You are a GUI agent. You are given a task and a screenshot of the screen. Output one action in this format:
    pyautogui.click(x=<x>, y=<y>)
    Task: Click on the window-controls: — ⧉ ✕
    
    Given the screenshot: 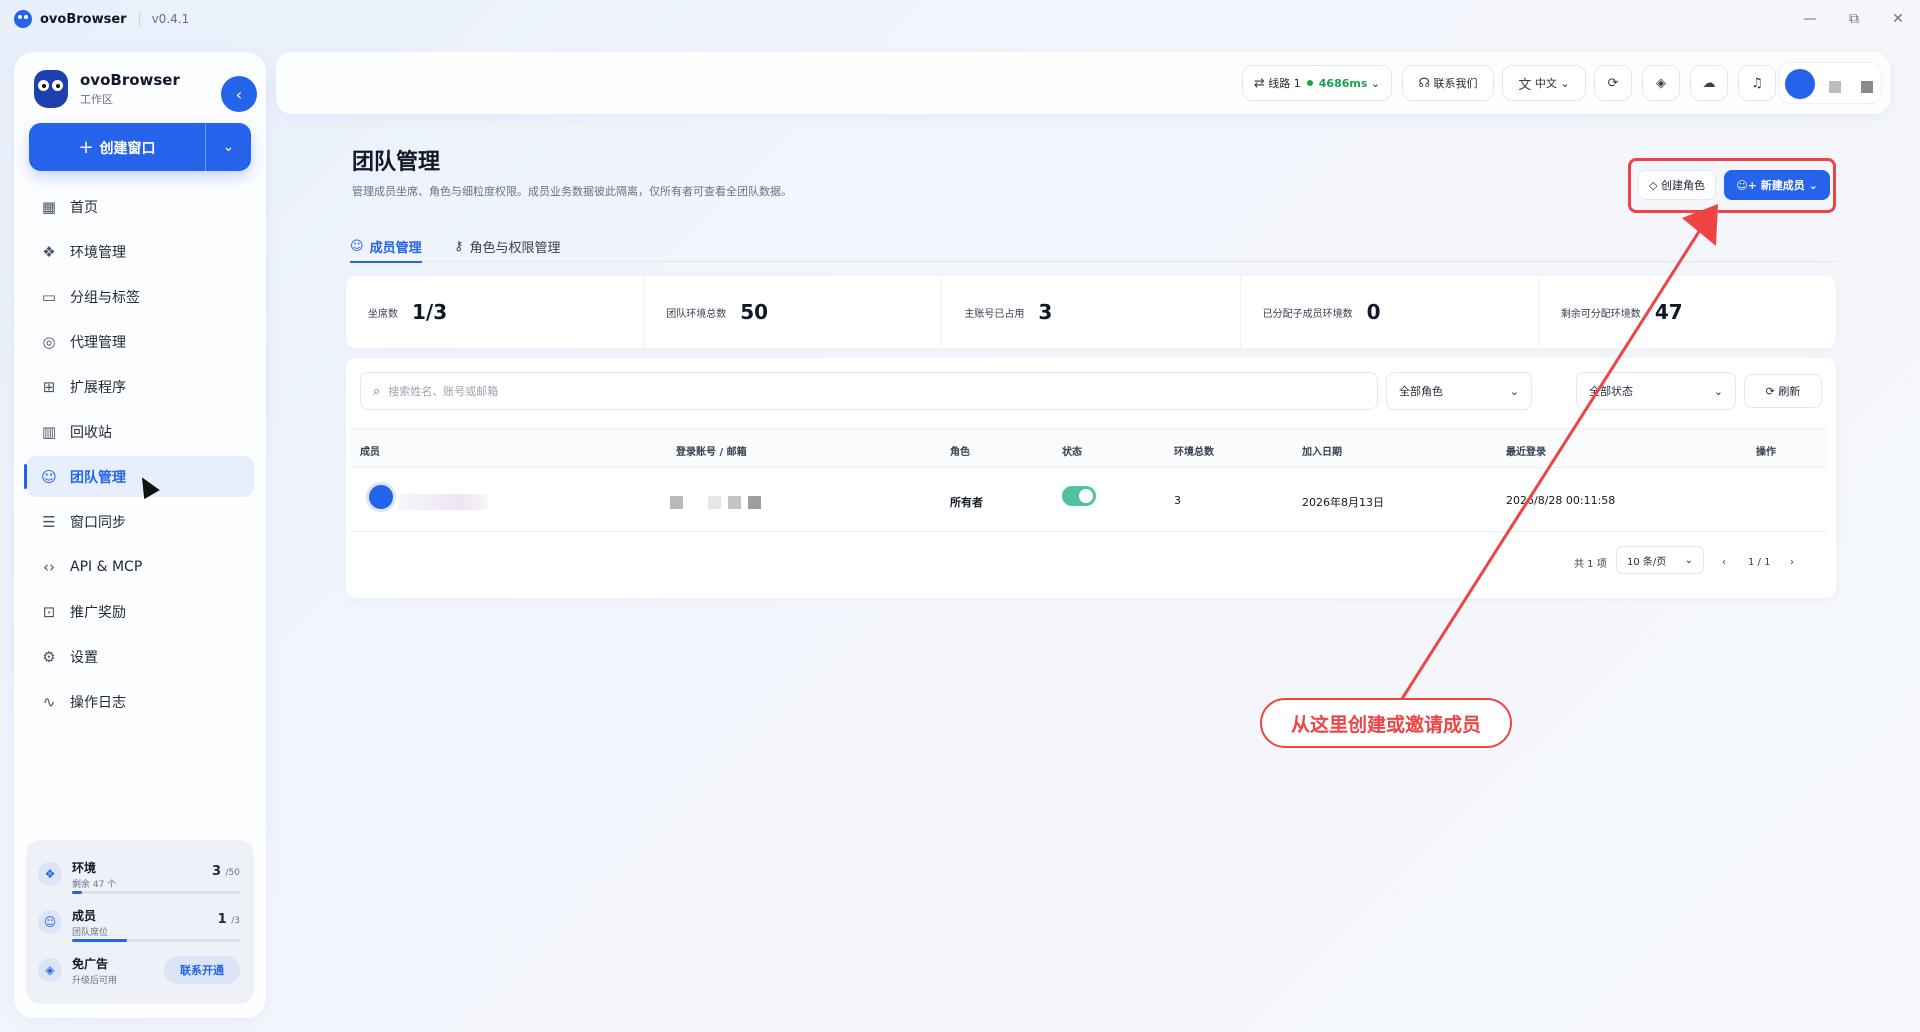 What is the action you would take?
    pyautogui.click(x=1854, y=19)
    